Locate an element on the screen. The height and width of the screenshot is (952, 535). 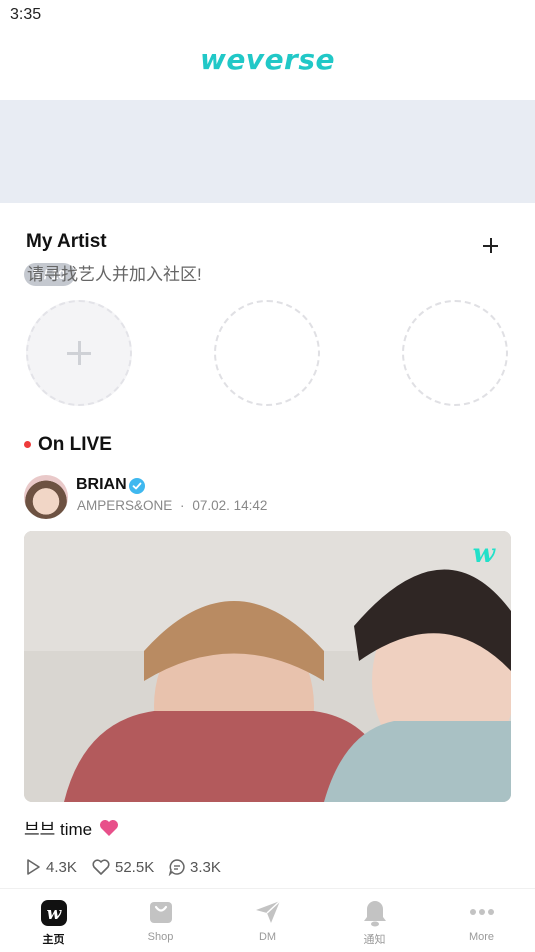
svg-text: w is located at coordinates (54, 914).